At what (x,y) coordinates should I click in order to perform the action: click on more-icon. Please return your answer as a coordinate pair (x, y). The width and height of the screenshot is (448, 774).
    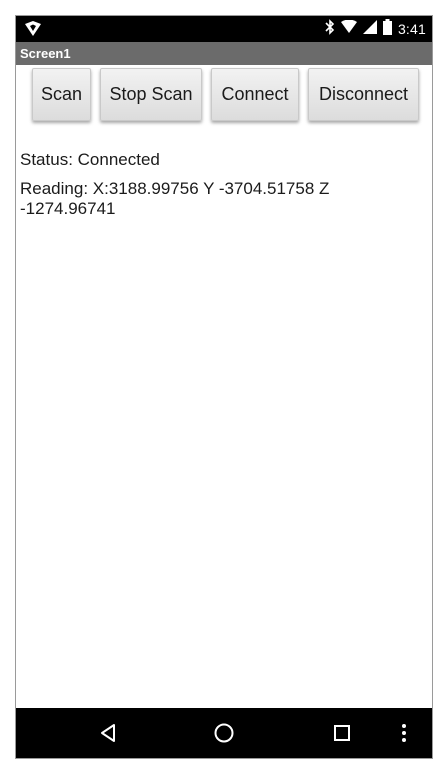
    Looking at the image, I should click on (404, 733).